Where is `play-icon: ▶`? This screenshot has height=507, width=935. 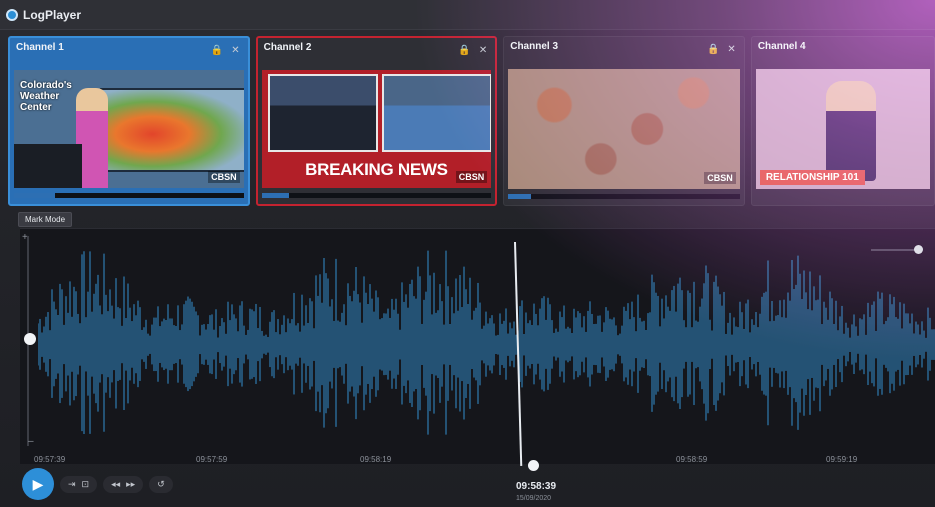 play-icon: ▶ is located at coordinates (38, 483).